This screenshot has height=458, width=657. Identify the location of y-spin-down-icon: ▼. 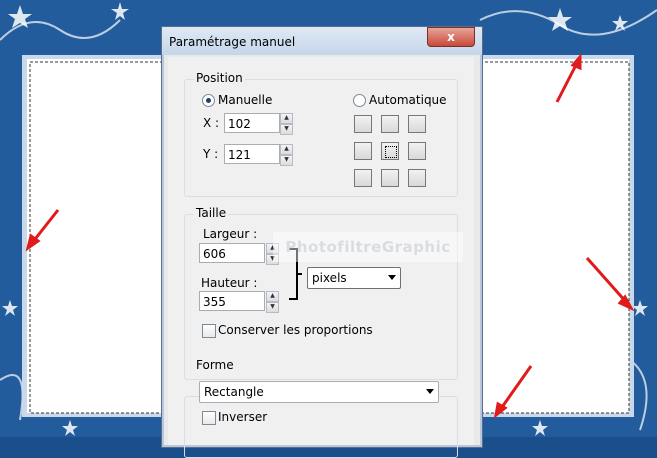
(286, 160).